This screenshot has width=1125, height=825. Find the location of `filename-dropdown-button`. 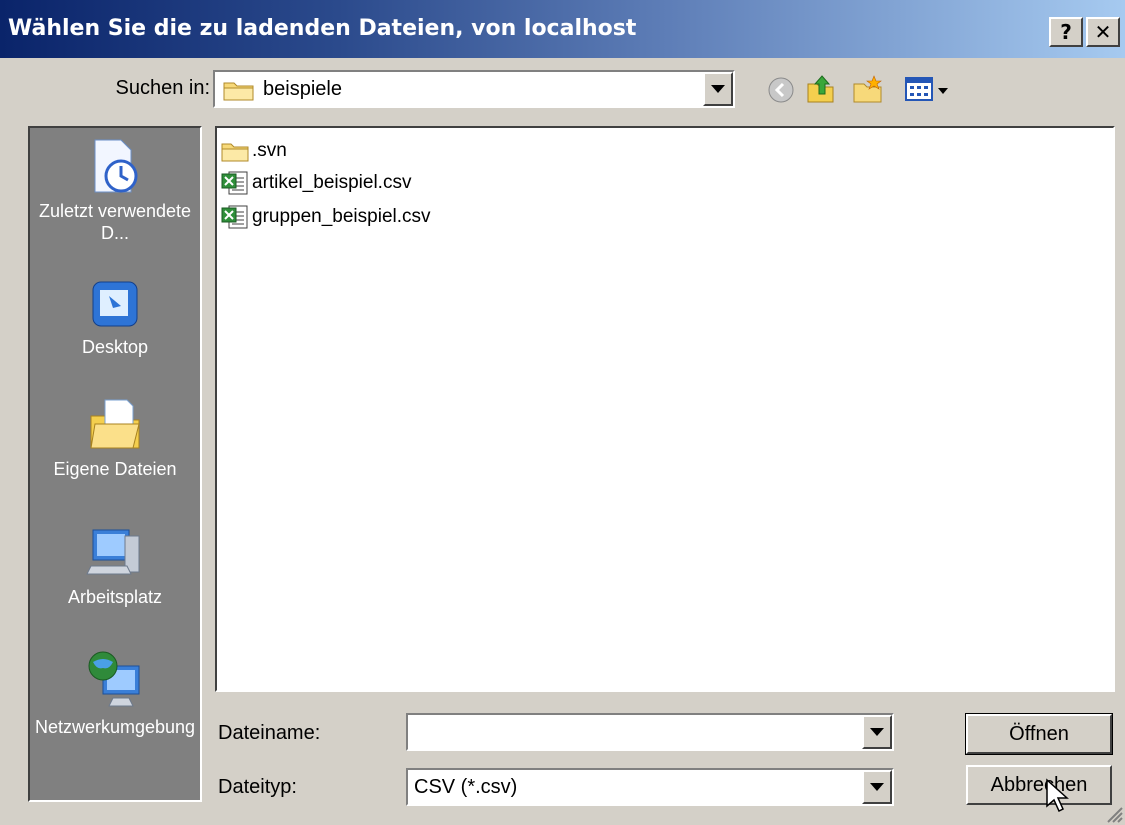

filename-dropdown-button is located at coordinates (877, 732).